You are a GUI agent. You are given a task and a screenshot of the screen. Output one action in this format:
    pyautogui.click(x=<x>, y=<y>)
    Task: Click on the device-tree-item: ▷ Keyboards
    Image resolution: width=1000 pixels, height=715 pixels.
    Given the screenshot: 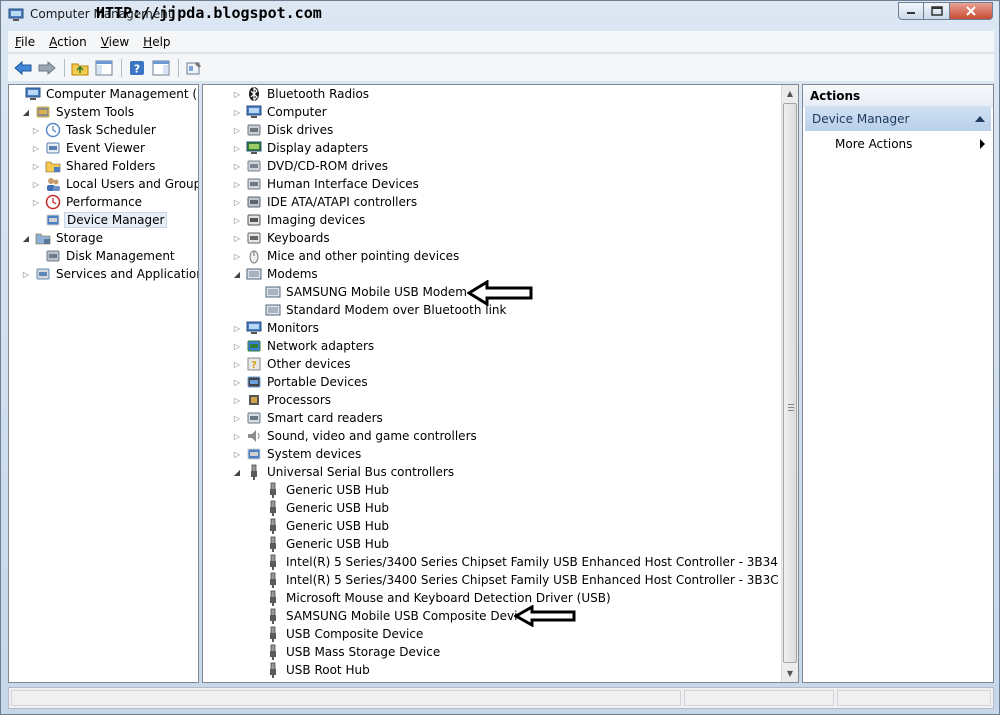 What is the action you would take?
    pyautogui.click(x=282, y=238)
    